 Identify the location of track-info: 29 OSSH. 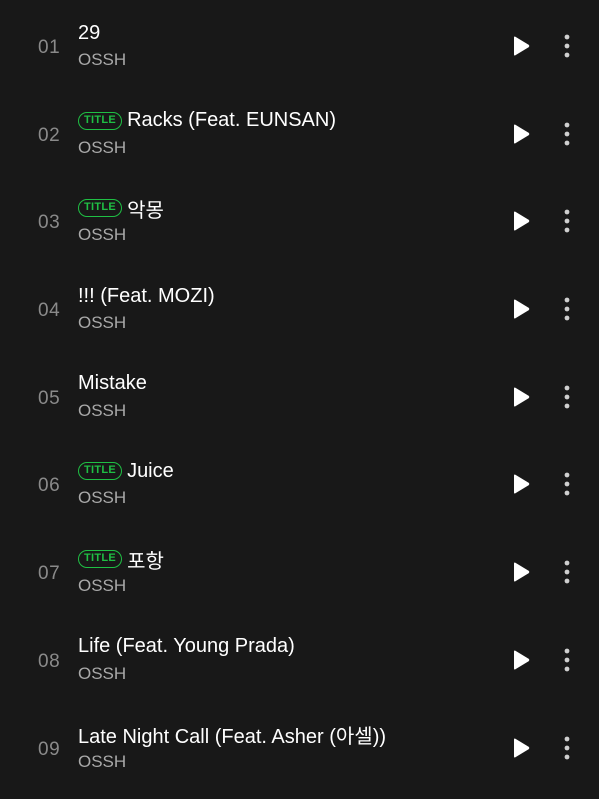
(278, 45).